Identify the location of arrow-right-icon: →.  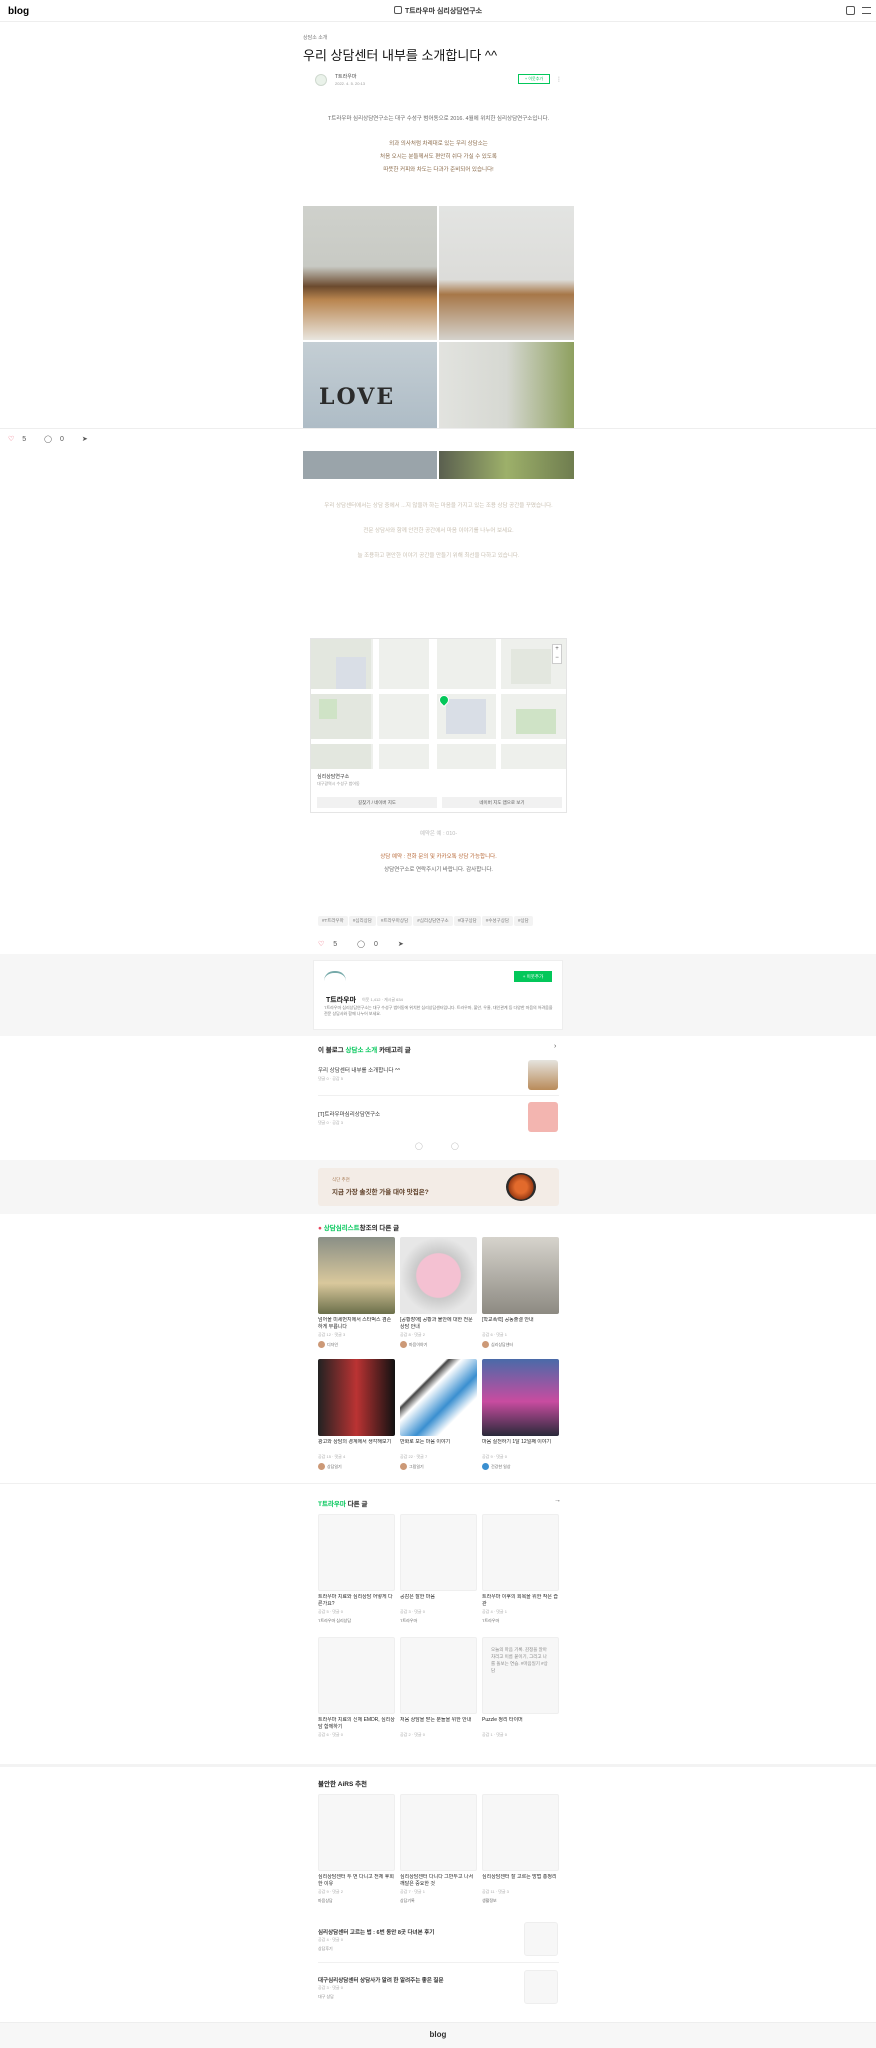
(557, 1500).